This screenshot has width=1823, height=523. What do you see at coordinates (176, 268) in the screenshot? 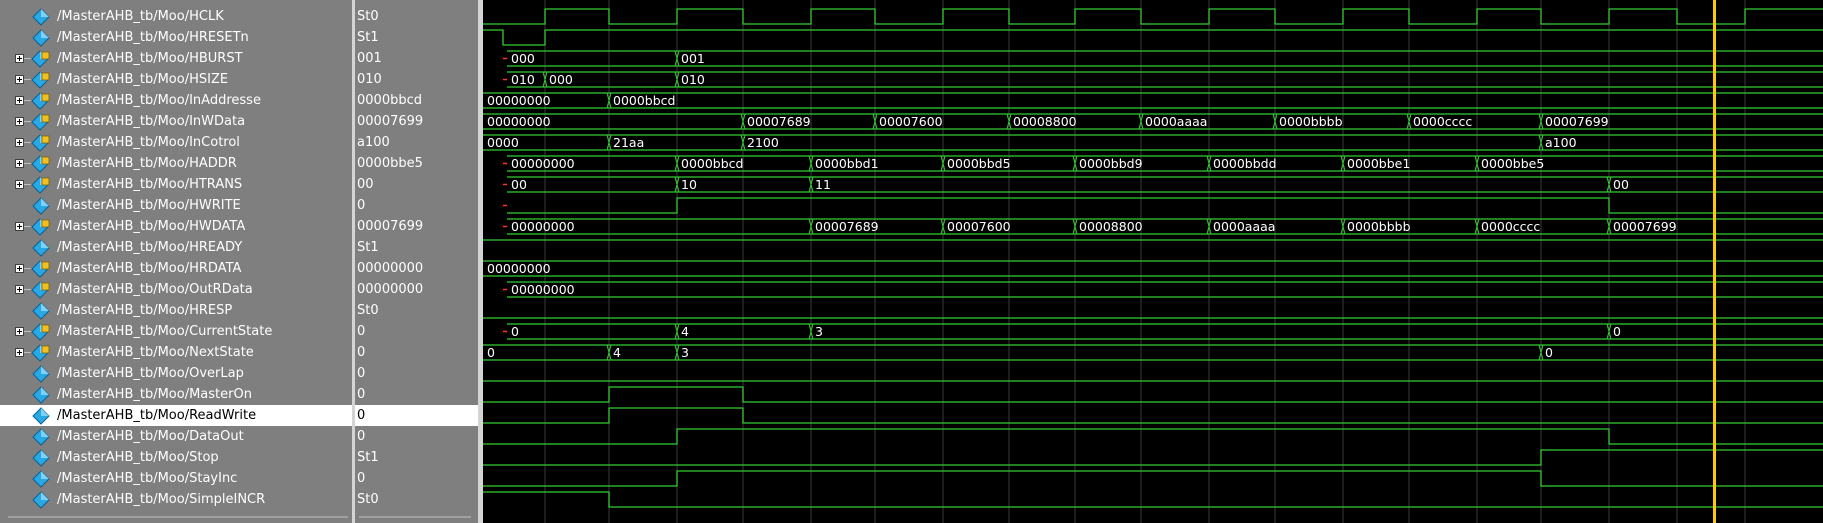
I see `signal-row: /MasterAHB_tb/Moo/HRDATA` at bounding box center [176, 268].